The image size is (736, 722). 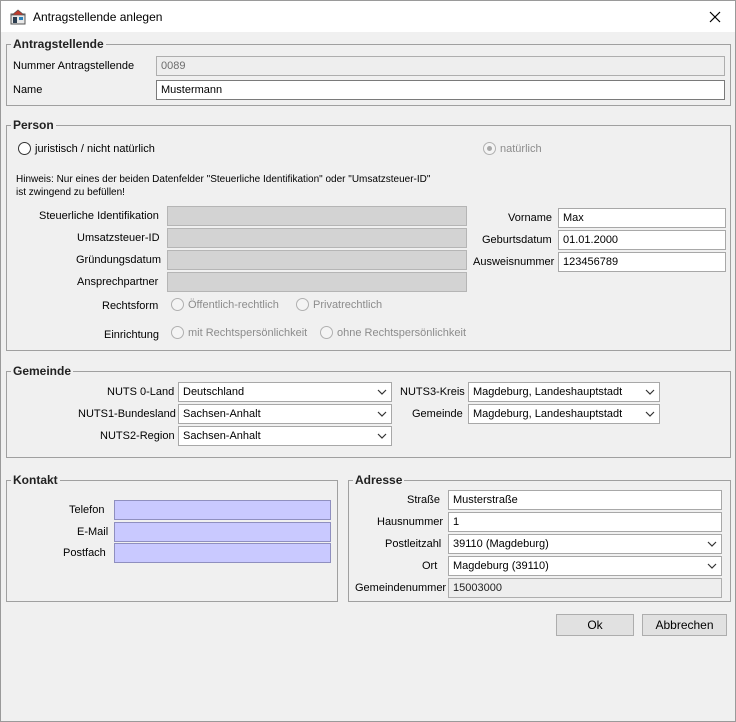 What do you see at coordinates (214, 392) in the screenshot?
I see `nuts0-value: Deutschland` at bounding box center [214, 392].